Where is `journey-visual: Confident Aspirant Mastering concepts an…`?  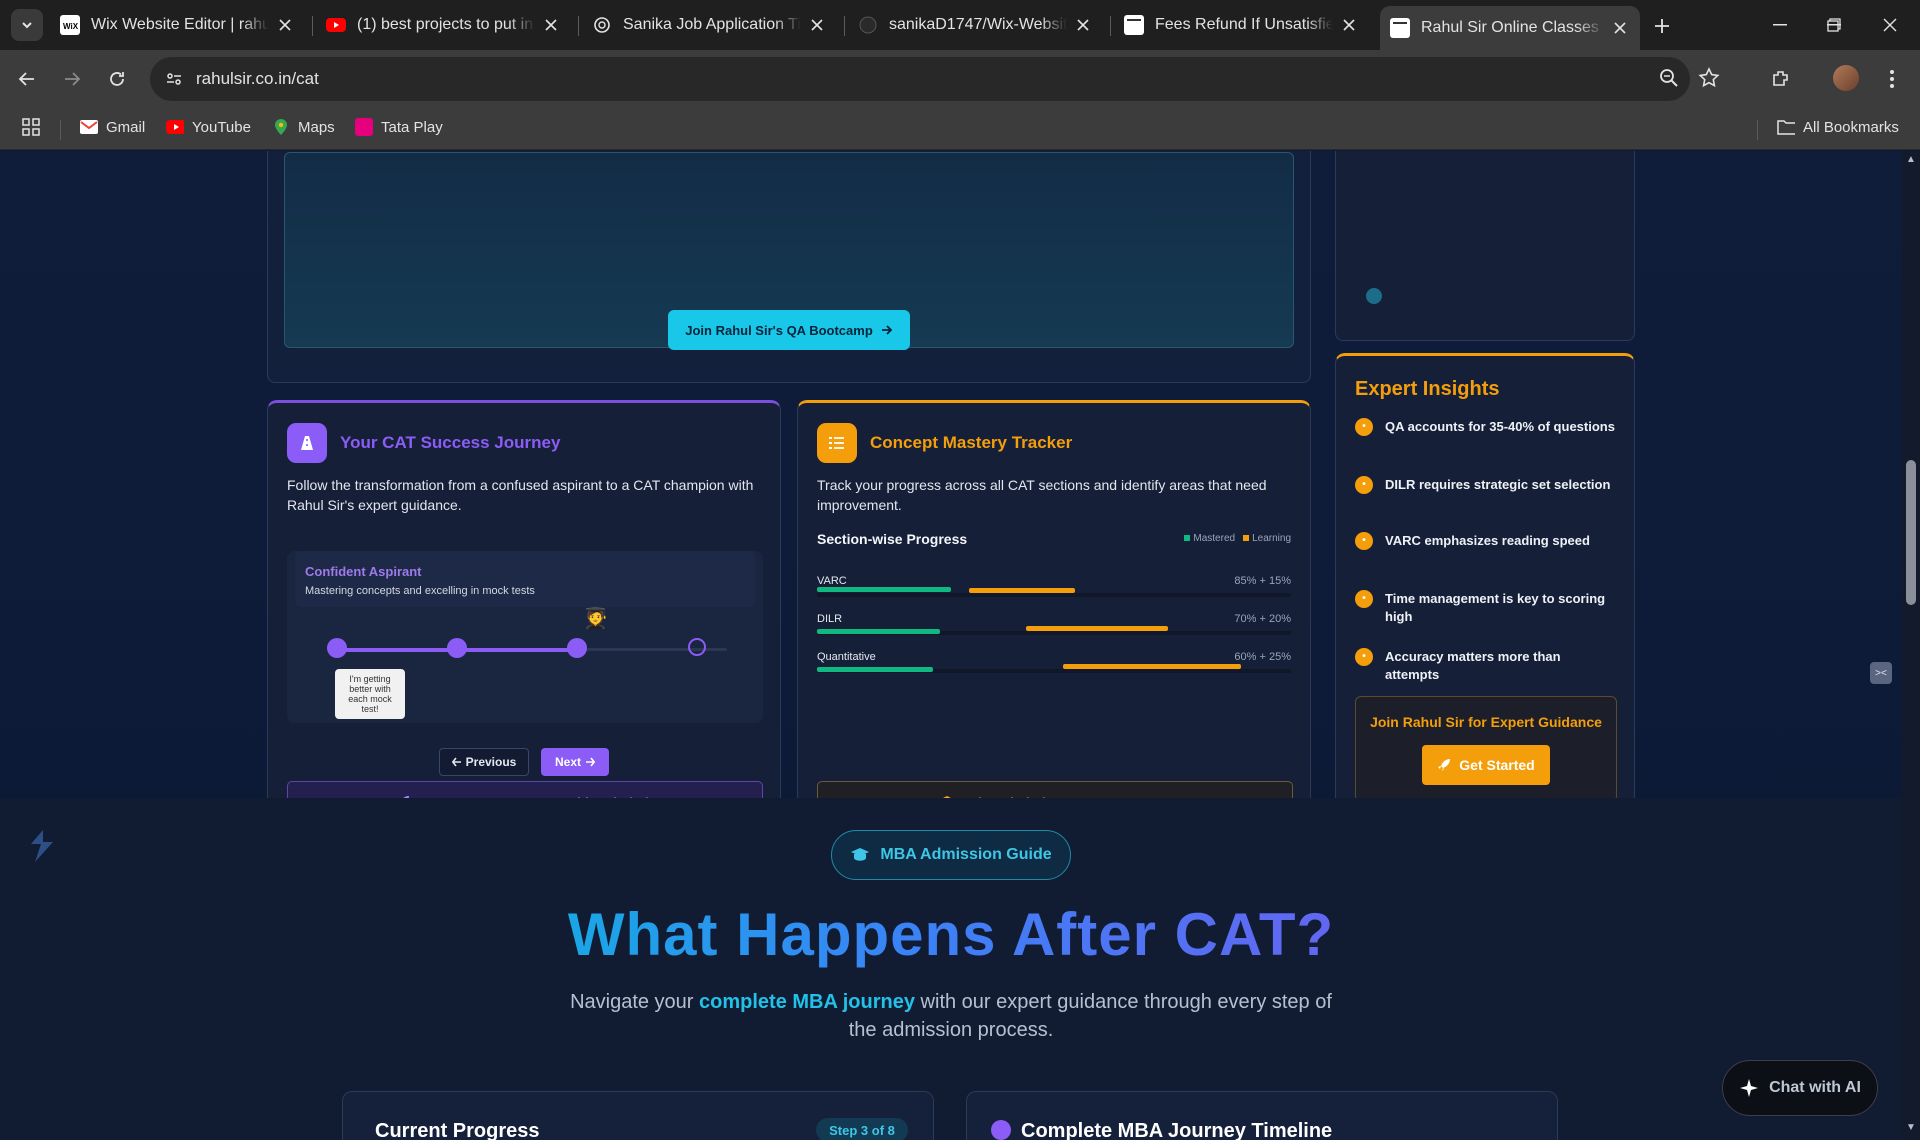
journey-visual: Confident Aspirant Mastering concepts an… is located at coordinates (525, 637).